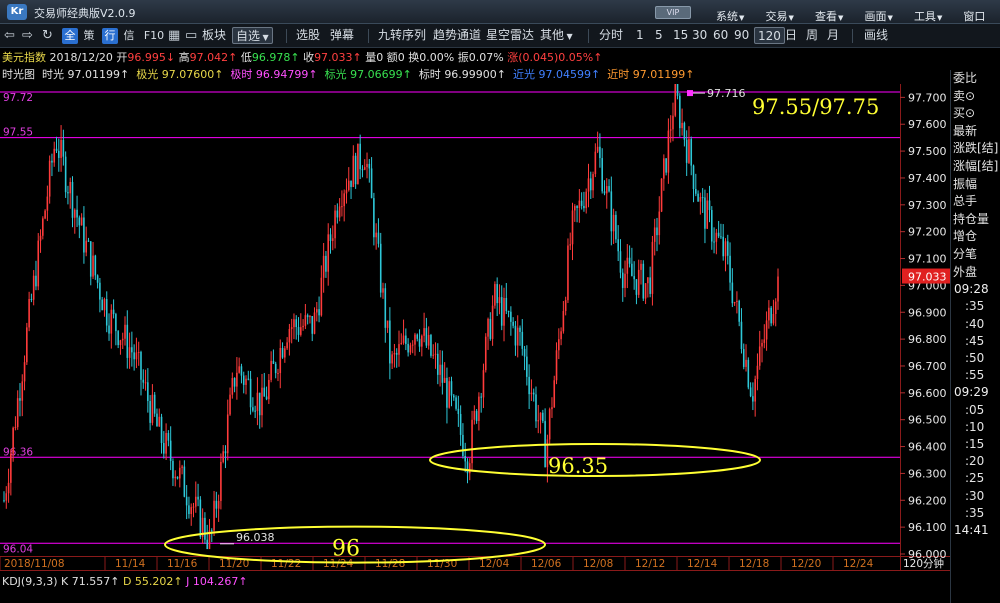 The image size is (1000, 603). Describe the element at coordinates (47, 35) in the screenshot. I see `refresh-icon: ↻` at that location.